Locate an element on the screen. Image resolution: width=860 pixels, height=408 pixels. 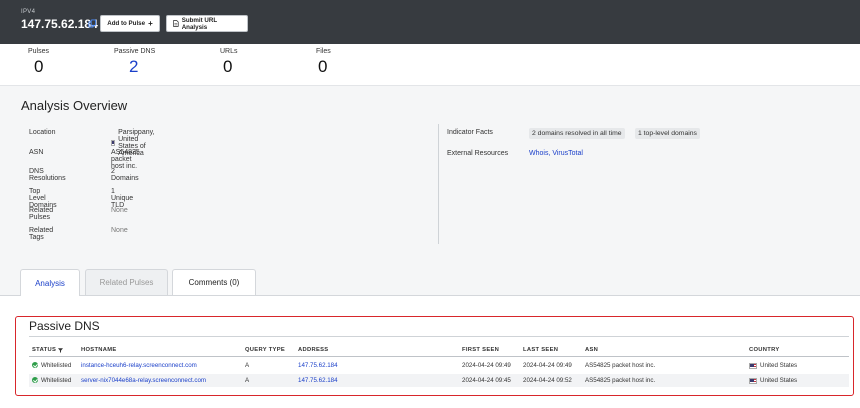
filter-icon is located at coordinates (61, 350).